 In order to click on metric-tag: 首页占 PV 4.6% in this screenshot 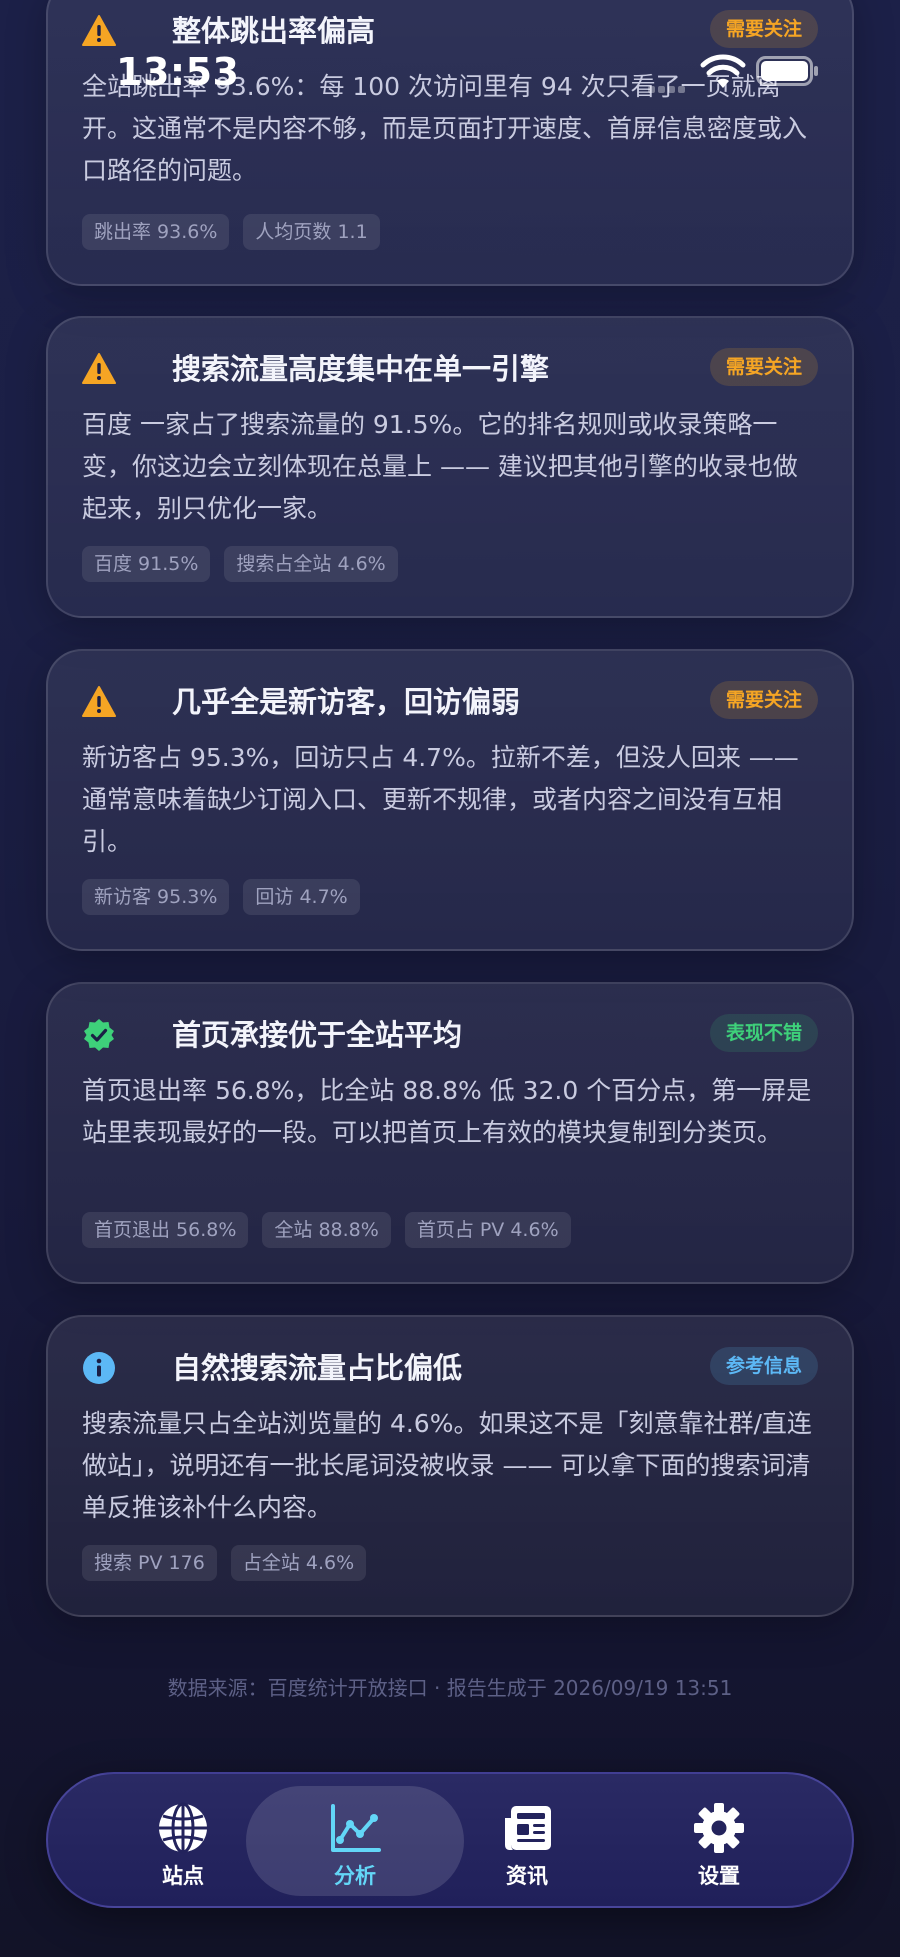, I will do `click(487, 1230)`.